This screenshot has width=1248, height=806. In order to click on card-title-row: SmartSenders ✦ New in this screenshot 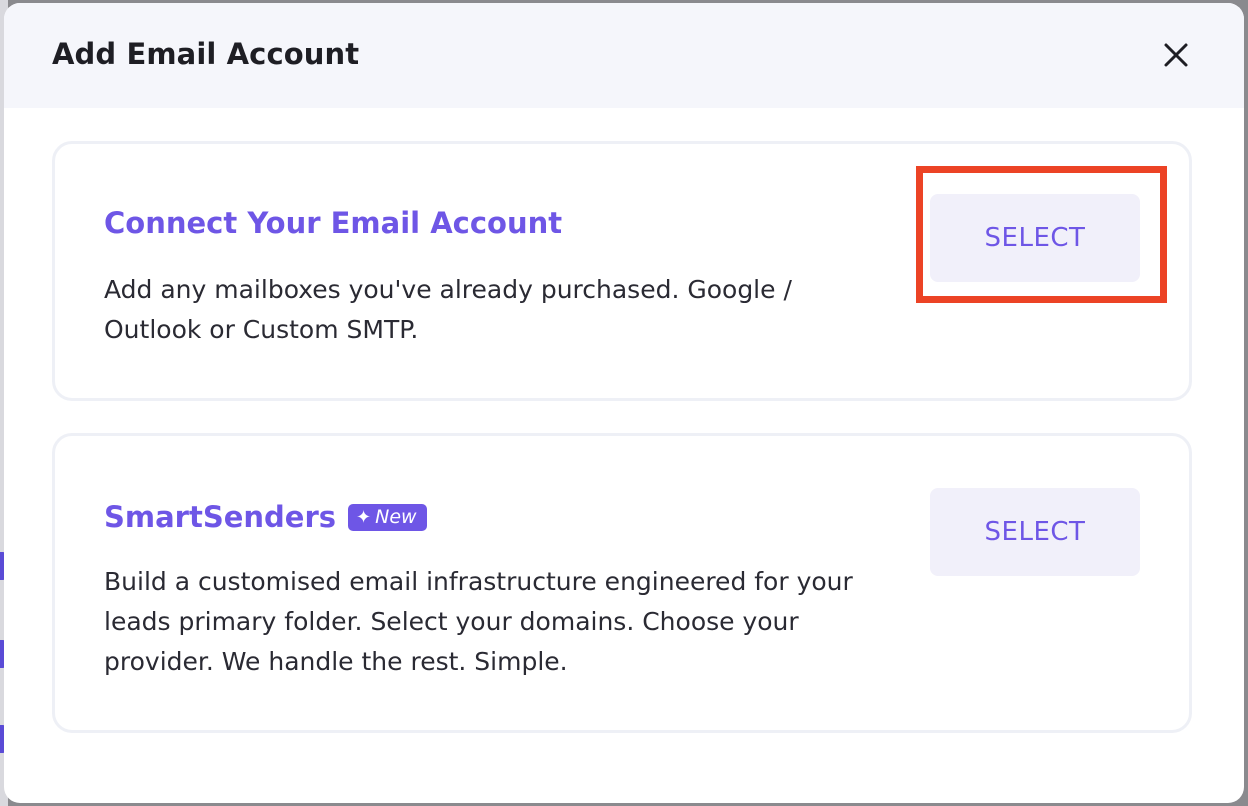, I will do `click(265, 517)`.